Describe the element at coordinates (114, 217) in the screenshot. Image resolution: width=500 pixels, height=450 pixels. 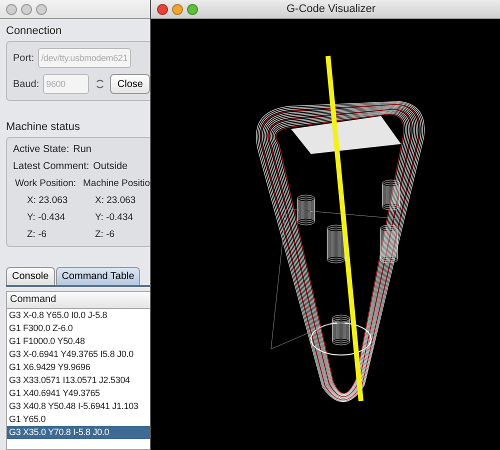
I see `machine-position-value: Y: -0.434` at that location.